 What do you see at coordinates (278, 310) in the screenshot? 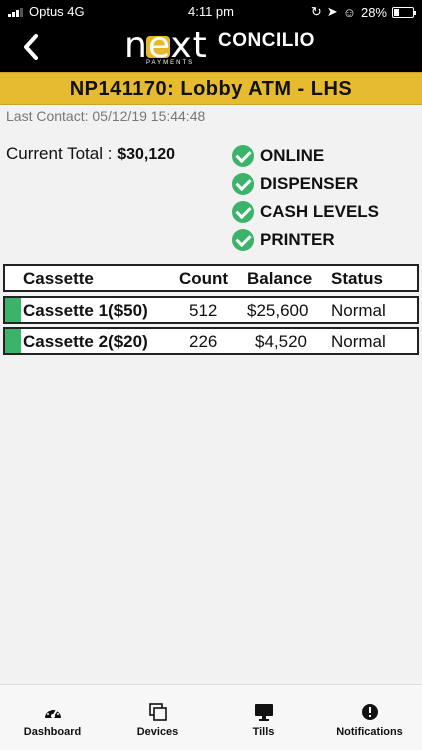
I see `cassette-balance: $25,600` at bounding box center [278, 310].